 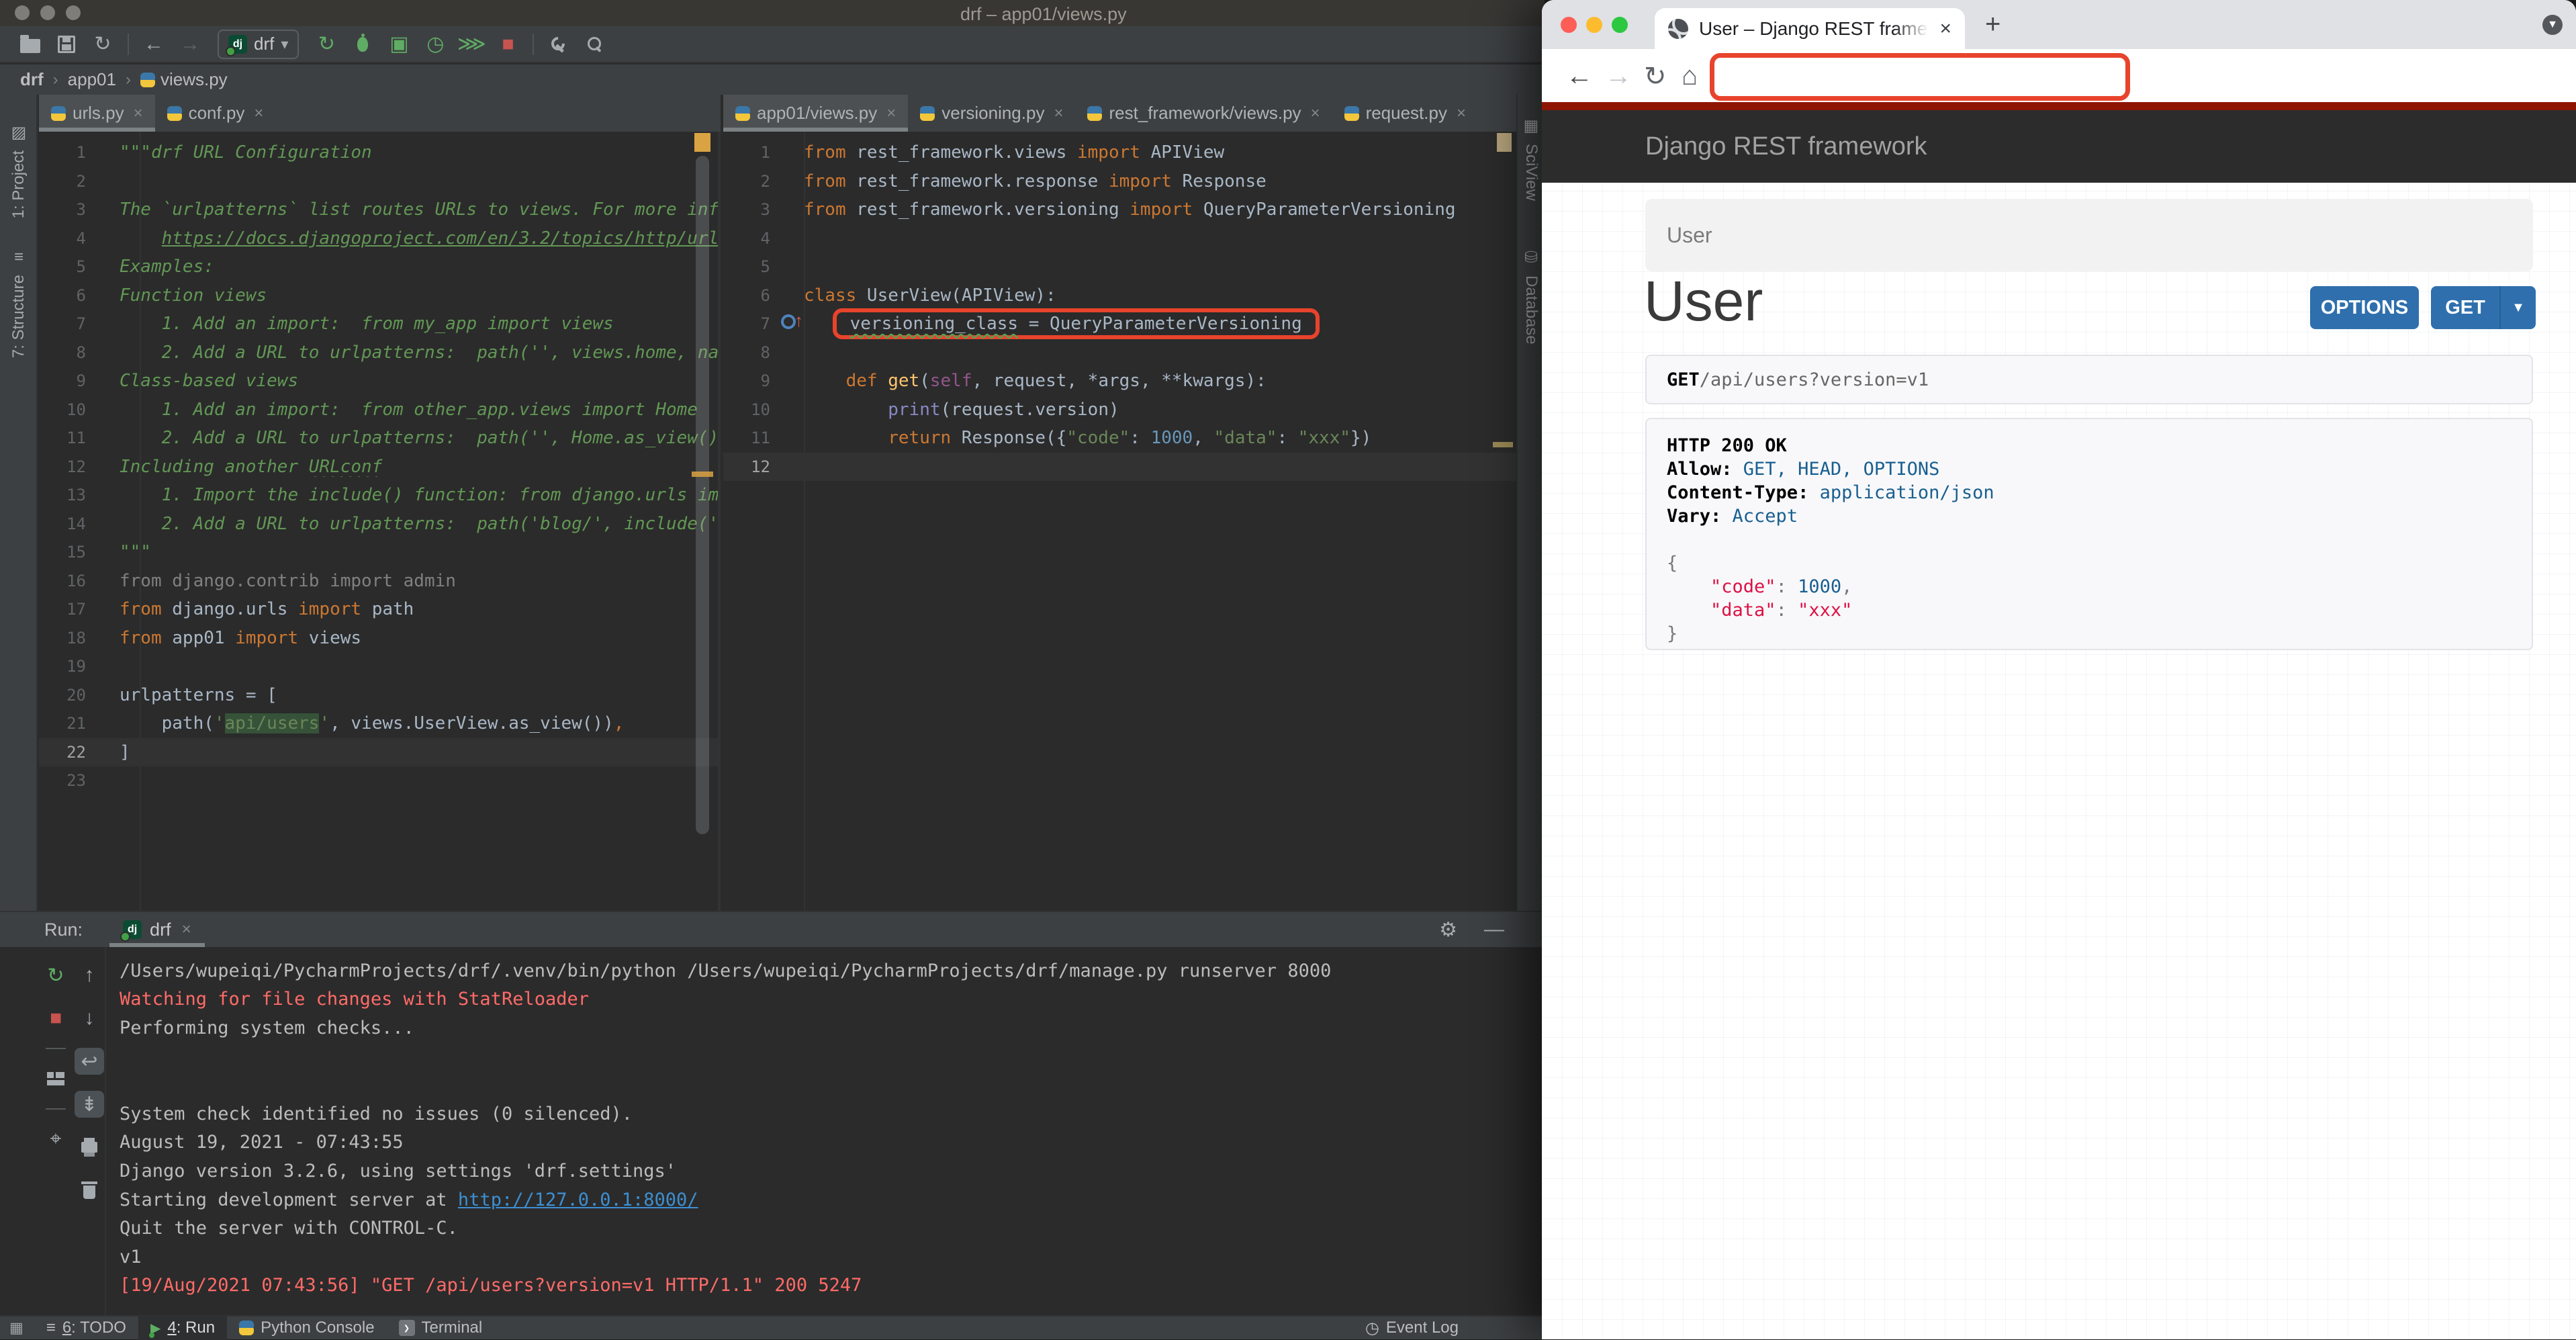 What do you see at coordinates (387, 609) in the screenshot?
I see `token: path` at bounding box center [387, 609].